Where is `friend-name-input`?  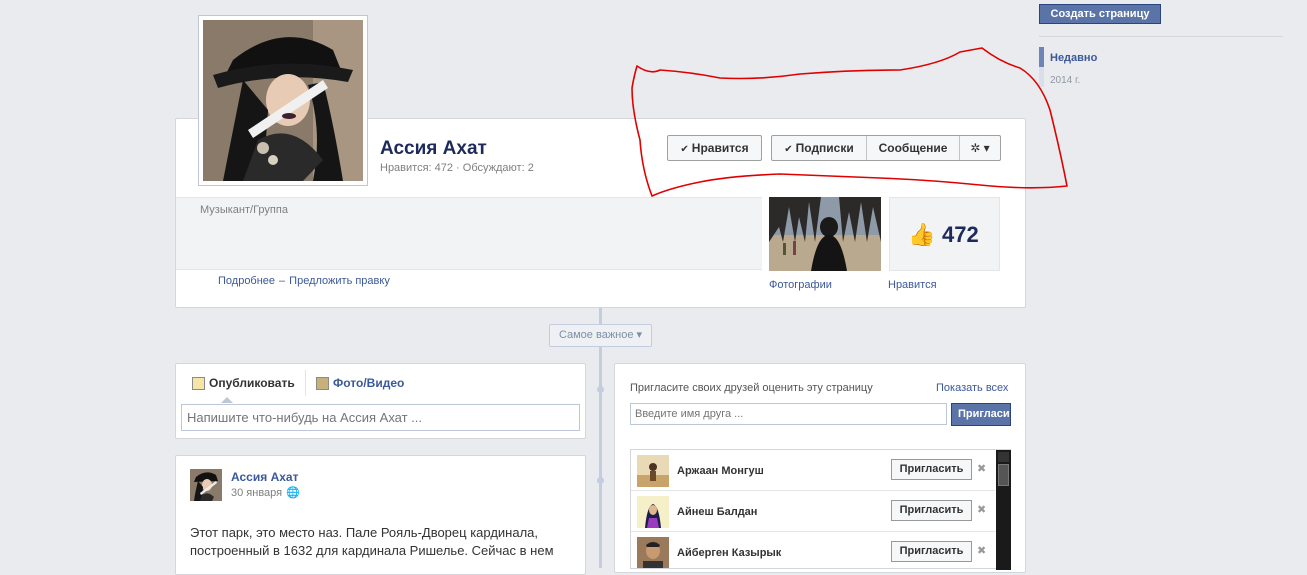 friend-name-input is located at coordinates (788, 414).